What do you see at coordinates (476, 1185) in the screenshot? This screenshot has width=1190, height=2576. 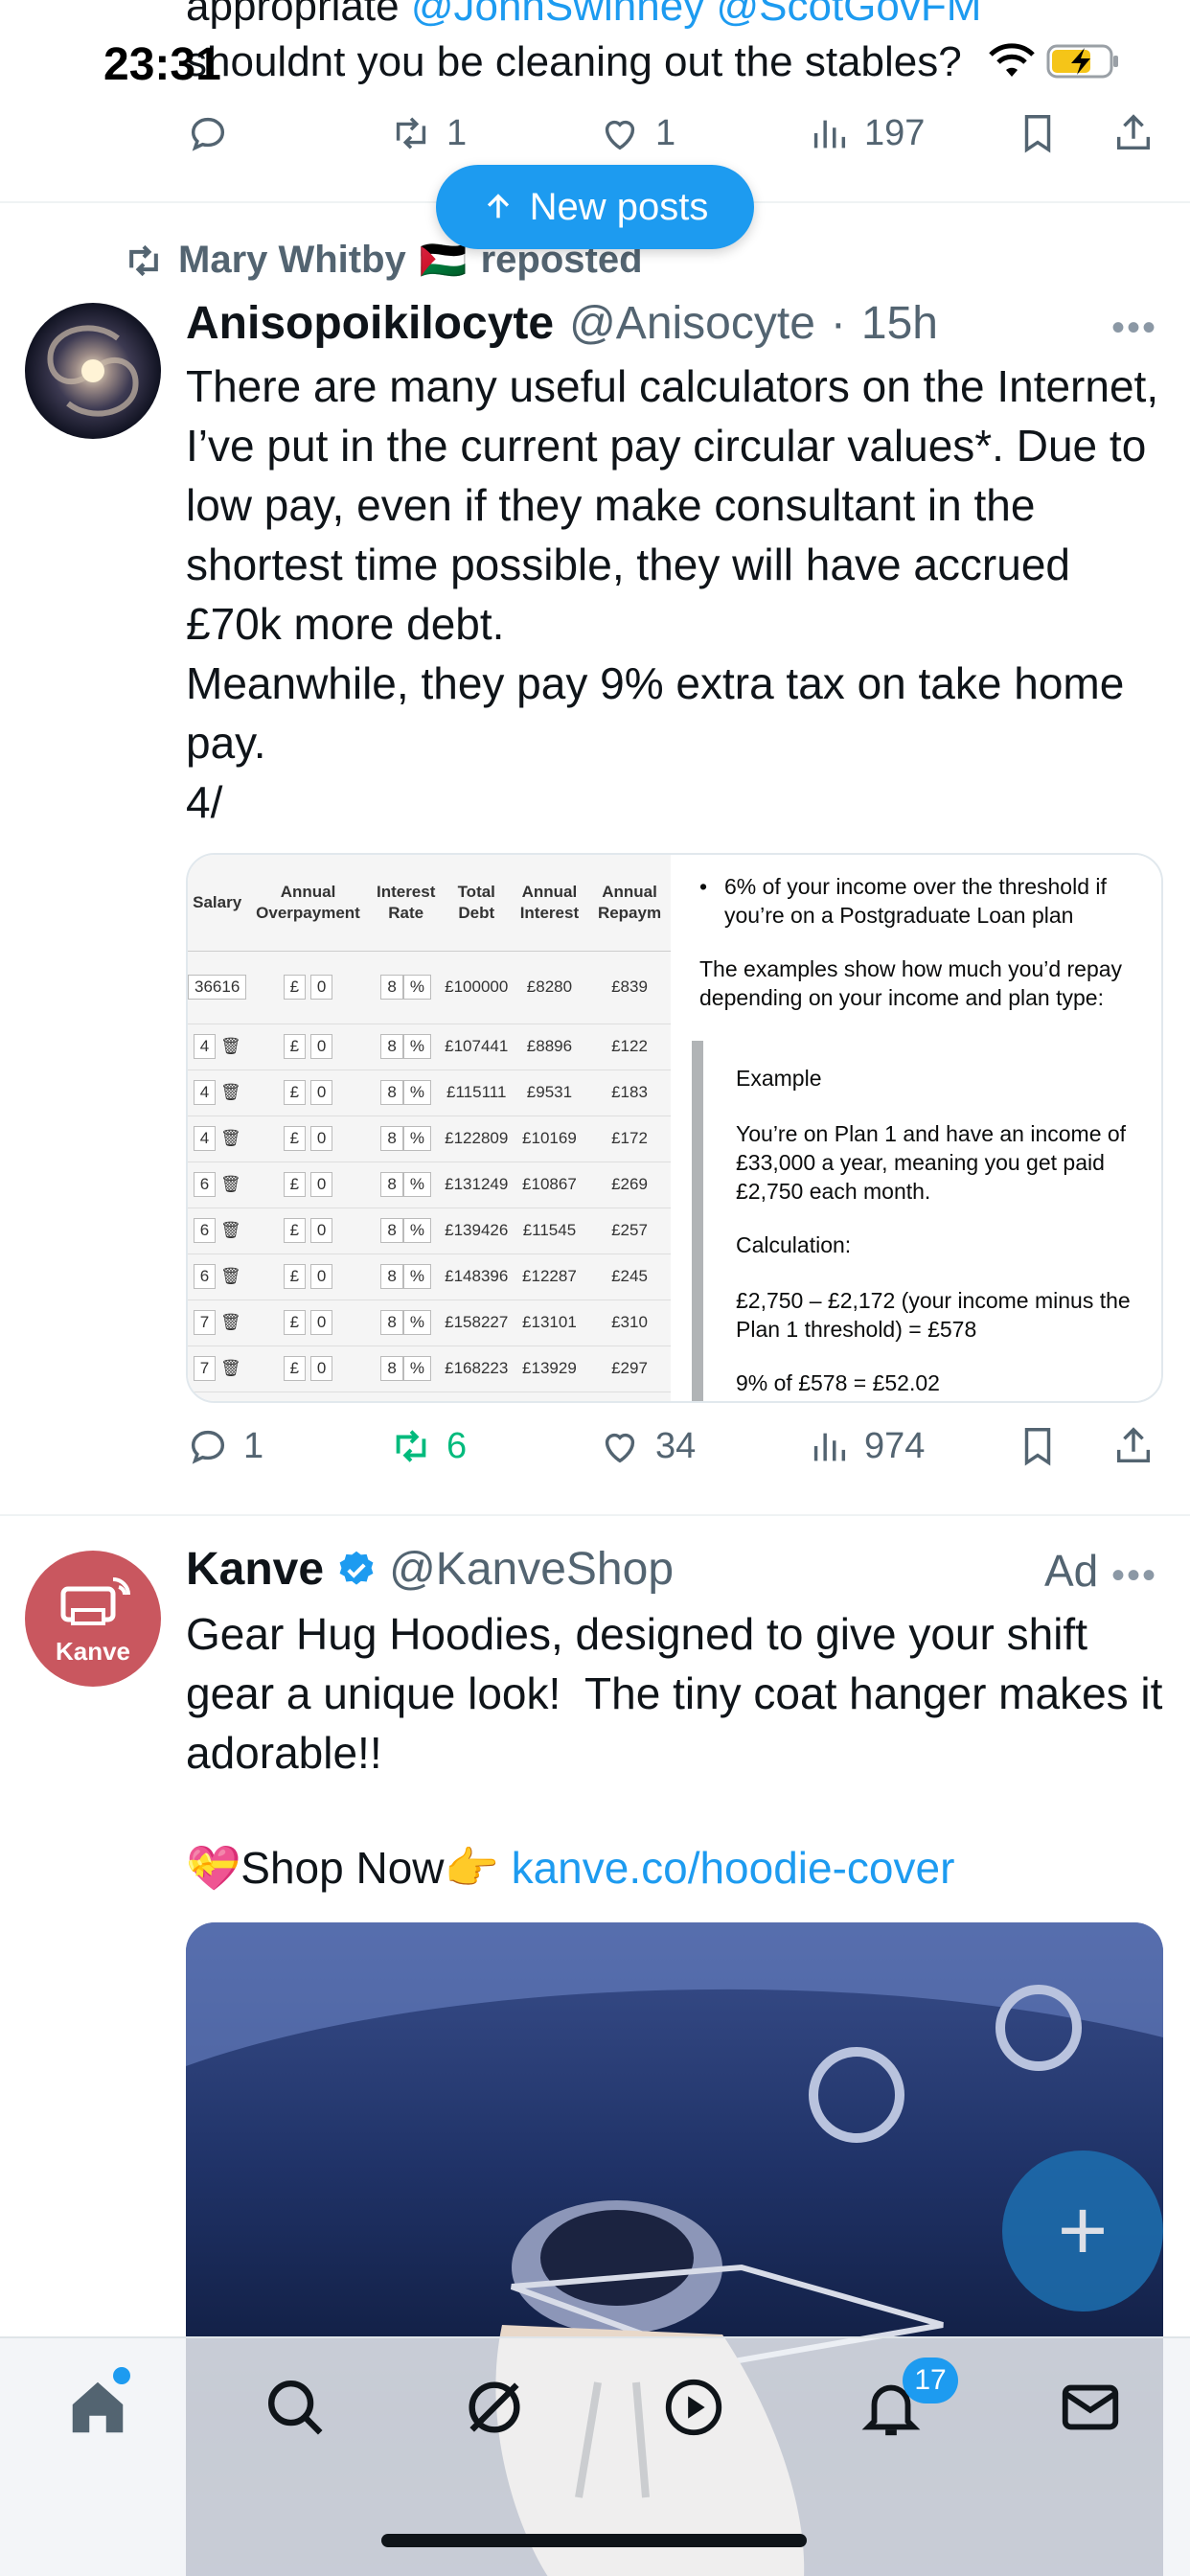 I see `debt-cell: £131249` at bounding box center [476, 1185].